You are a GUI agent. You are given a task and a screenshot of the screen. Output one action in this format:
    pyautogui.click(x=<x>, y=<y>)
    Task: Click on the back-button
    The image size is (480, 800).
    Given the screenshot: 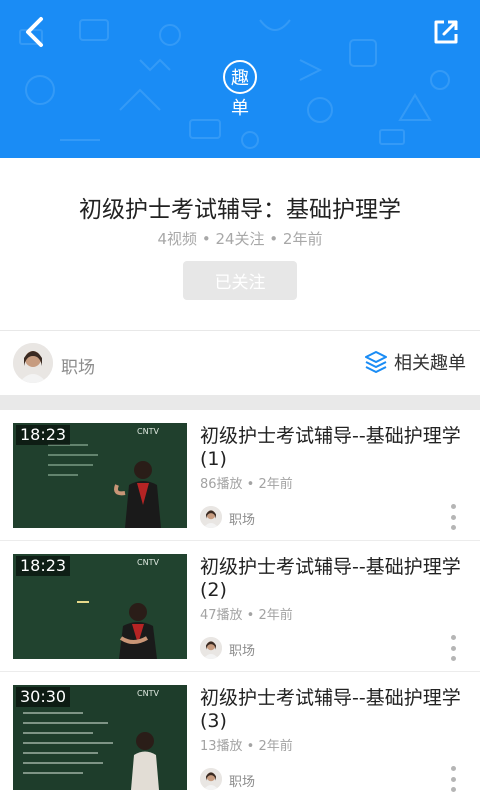 What is the action you would take?
    pyautogui.click(x=34, y=32)
    